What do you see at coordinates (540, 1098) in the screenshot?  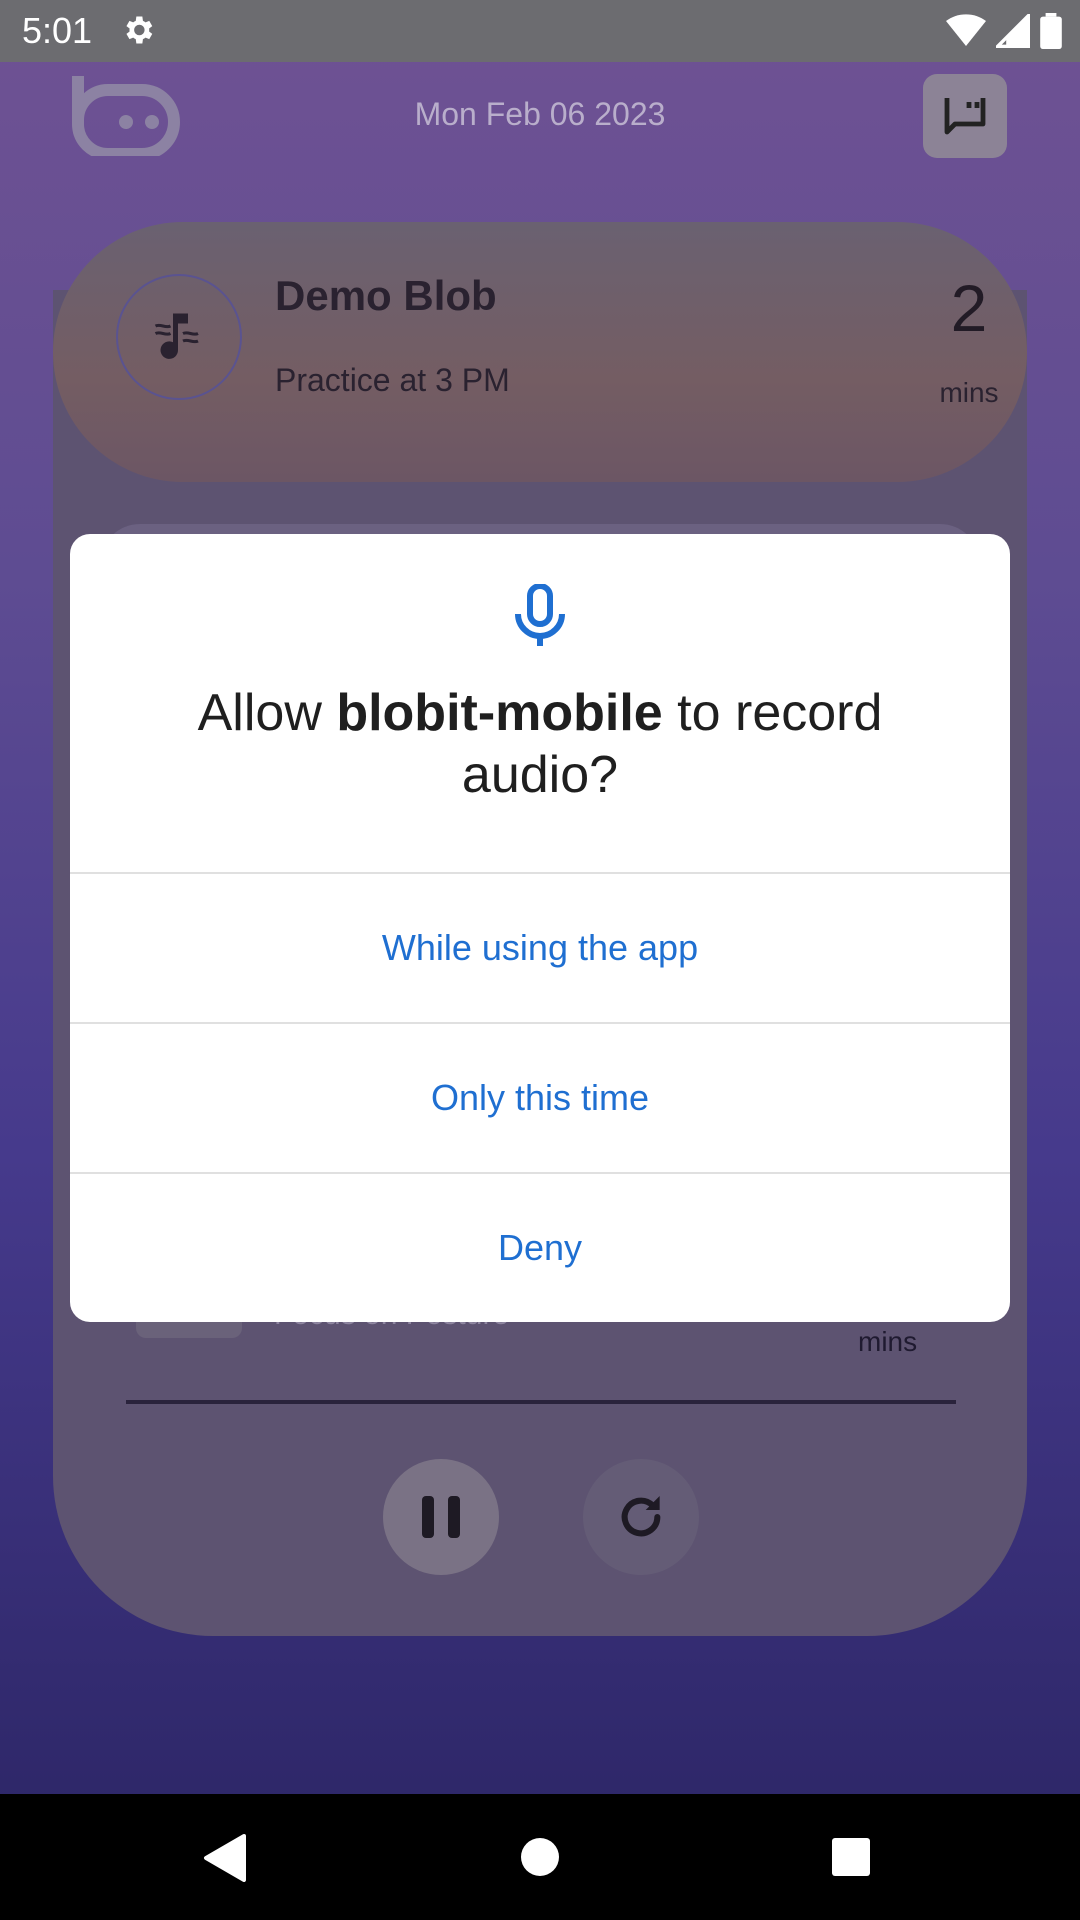 I see `only-this-time-button: Only this time` at bounding box center [540, 1098].